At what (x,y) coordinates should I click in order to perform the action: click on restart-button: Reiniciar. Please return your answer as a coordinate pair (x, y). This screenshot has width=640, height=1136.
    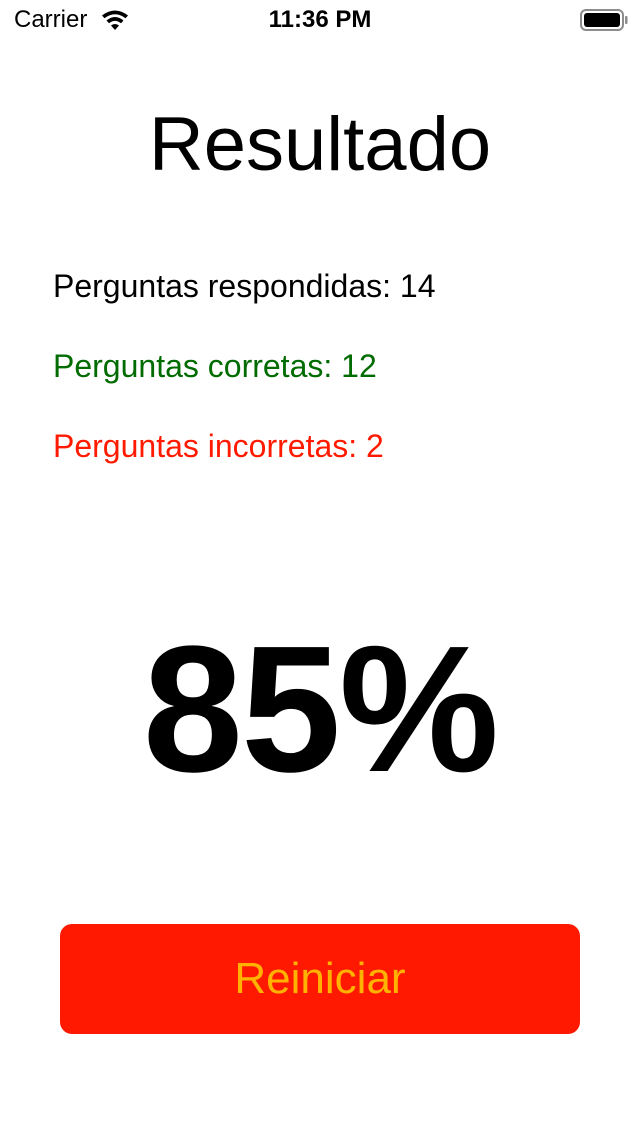
    Looking at the image, I should click on (320, 979).